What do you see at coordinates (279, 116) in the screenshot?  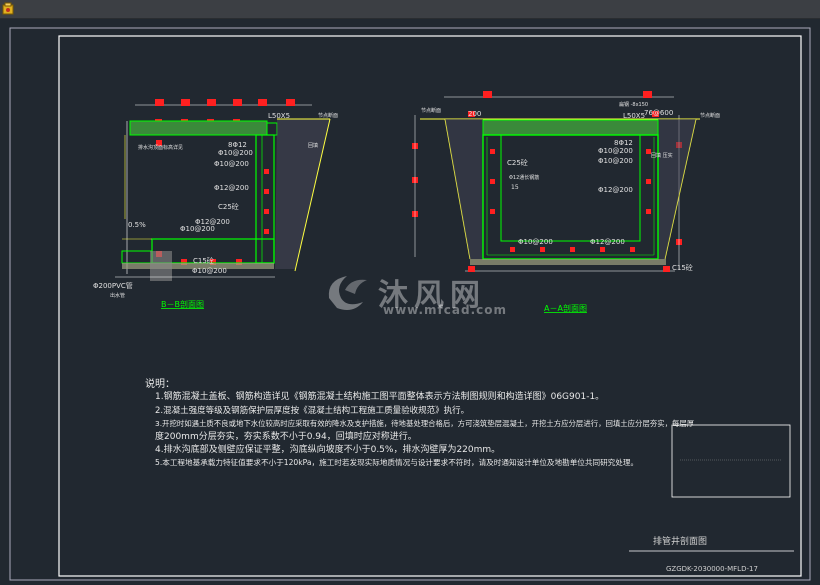 I see `bb-label-angle: L50X5` at bounding box center [279, 116].